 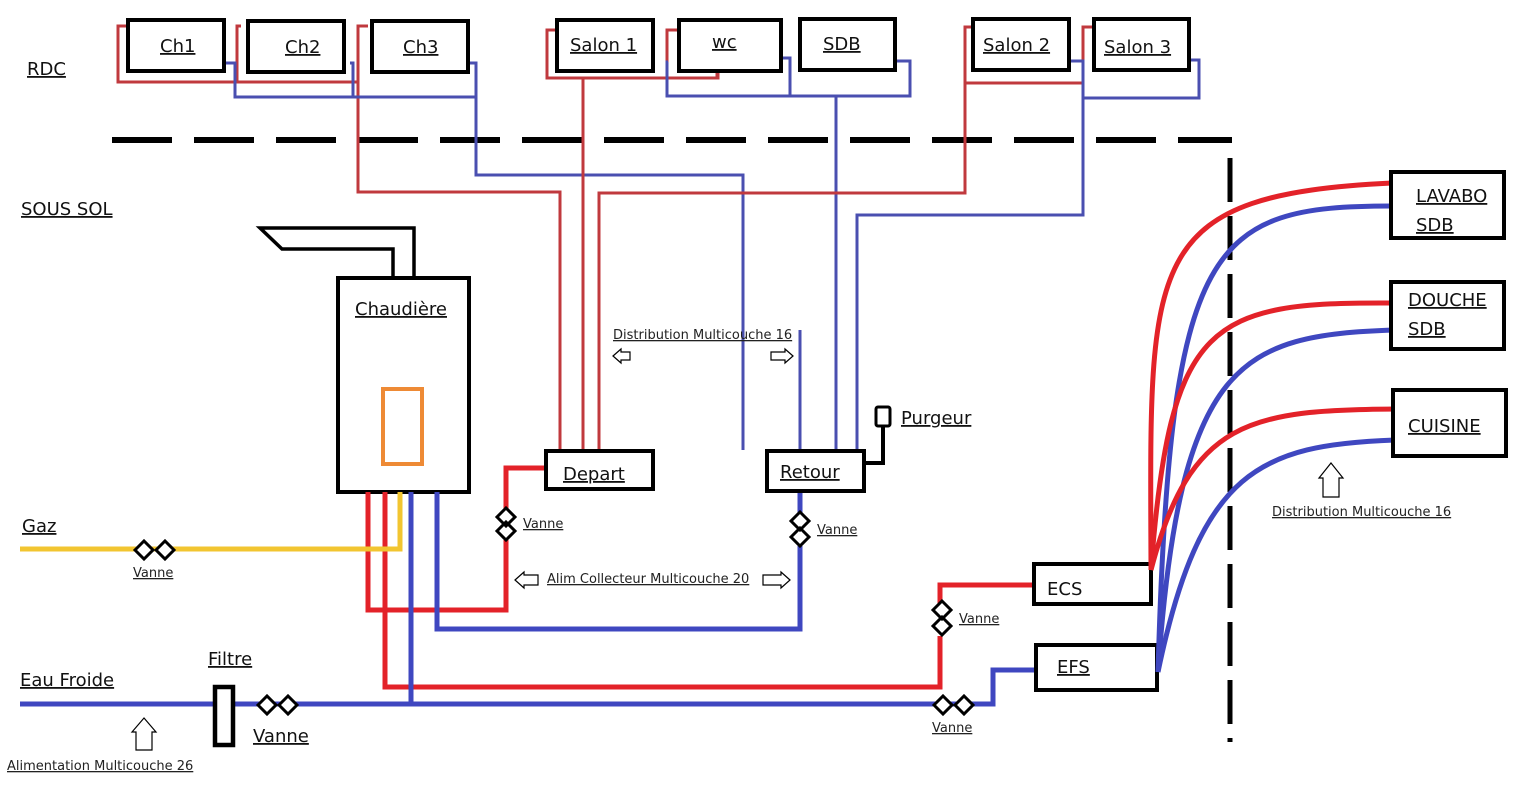 I want to click on manifold-efs: EFS, so click(x=1096, y=667).